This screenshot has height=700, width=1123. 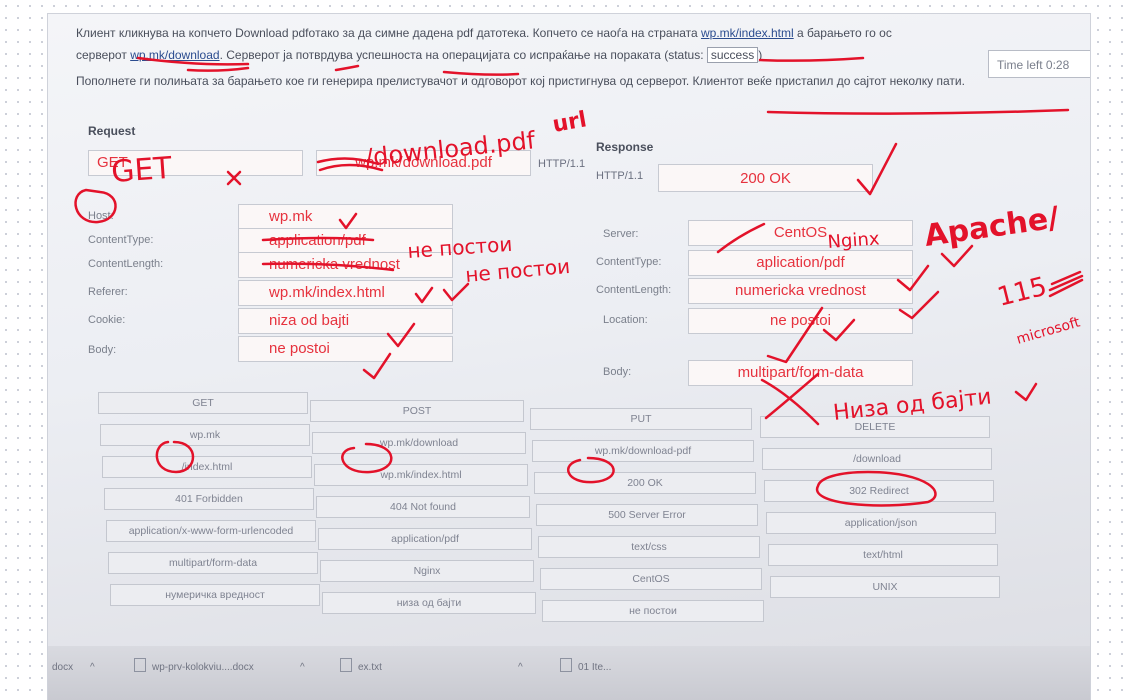 What do you see at coordinates (854, 240) in the screenshot?
I see `hw-nginx: Nginx` at bounding box center [854, 240].